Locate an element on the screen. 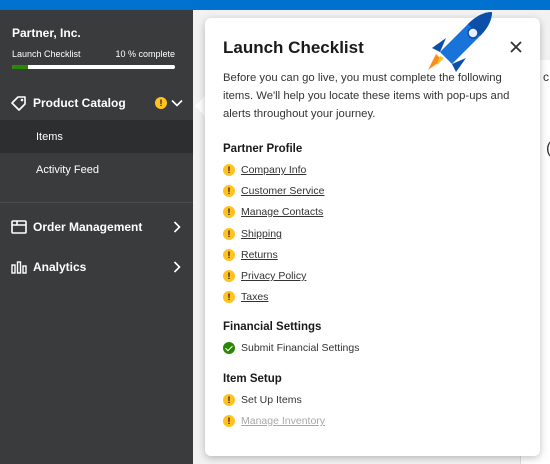 The width and height of the screenshot is (550, 464). manage-contacts-link: Manage Contacts is located at coordinates (282, 212).